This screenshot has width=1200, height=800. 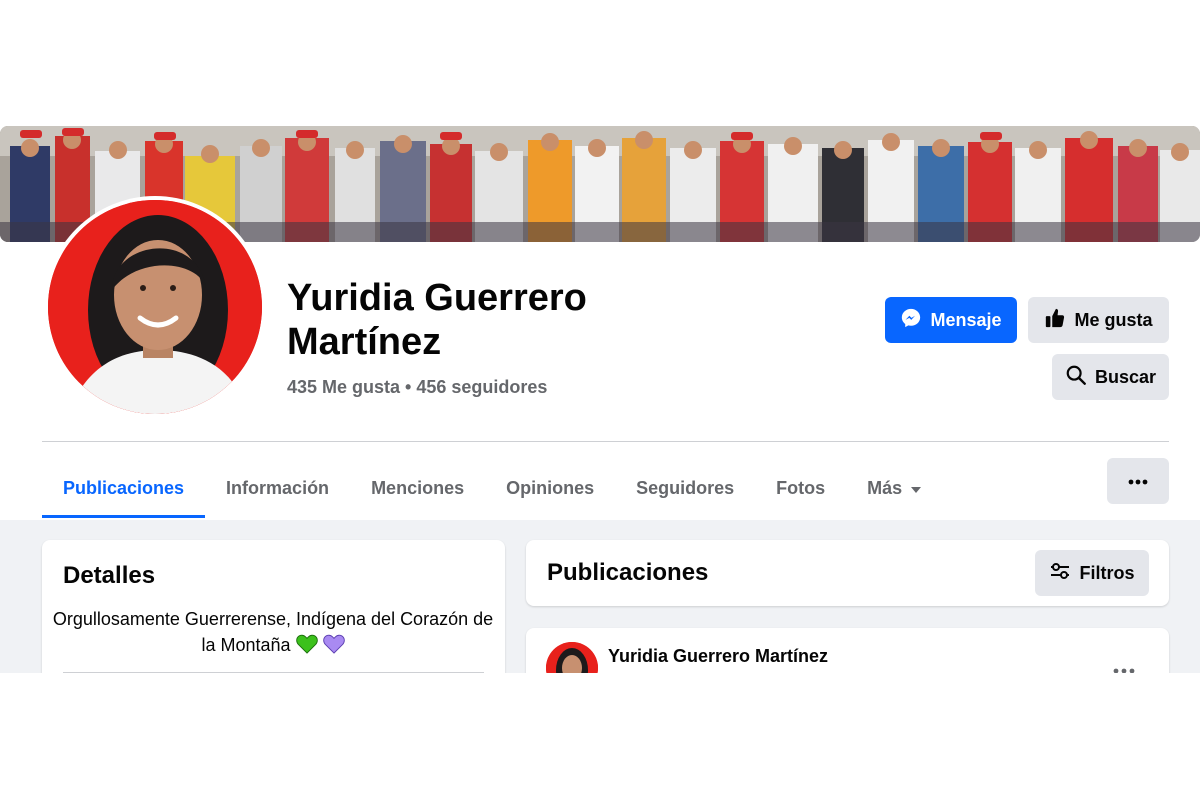 I want to click on tab-fotos: Fotos, so click(x=800, y=488).